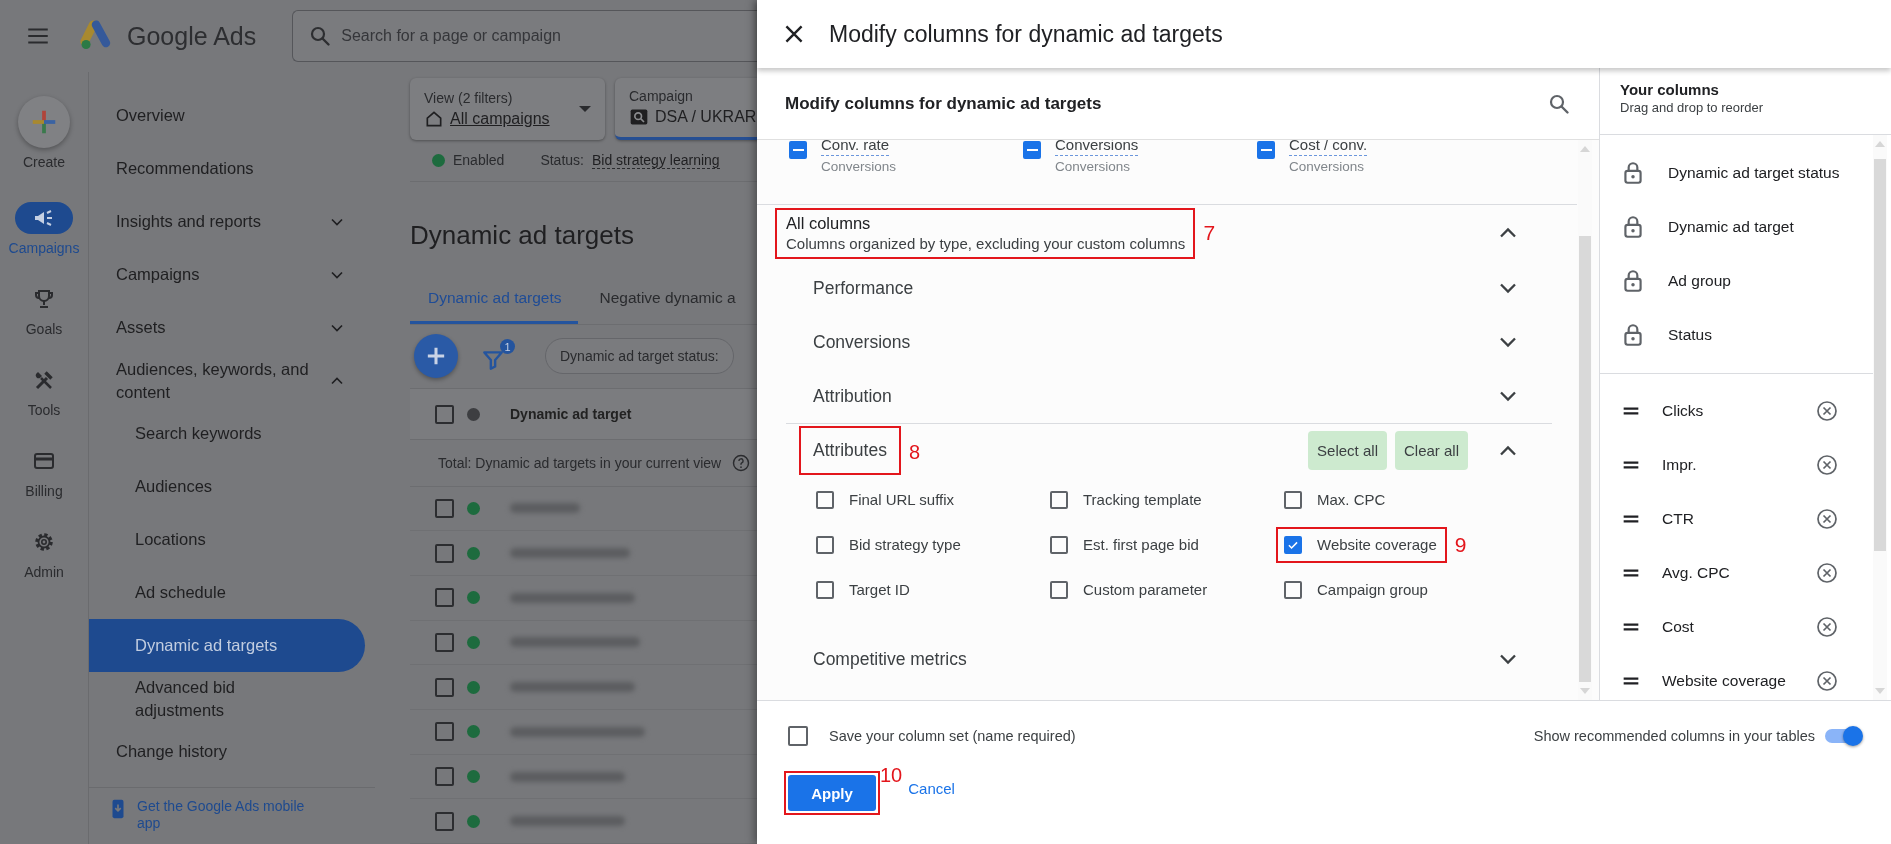 Image resolution: width=1891 pixels, height=844 pixels. What do you see at coordinates (227, 751) in the screenshot?
I see `nav-item: Change history` at bounding box center [227, 751].